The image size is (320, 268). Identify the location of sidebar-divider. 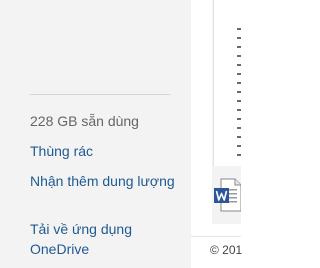
(100, 94).